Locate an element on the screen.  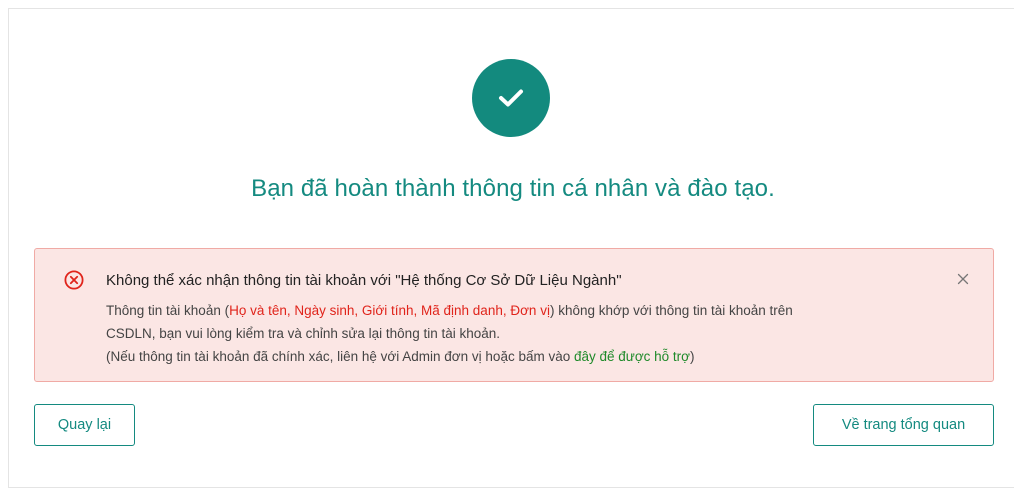
close-icon is located at coordinates (963, 279).